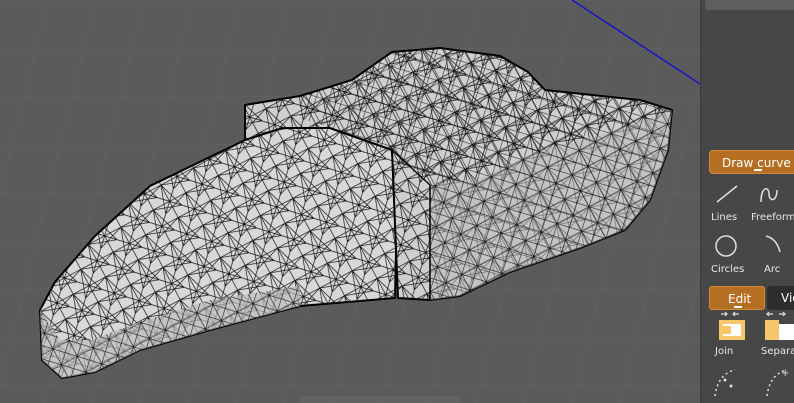 This screenshot has width=794, height=403. What do you see at coordinates (732, 325) in the screenshot?
I see `join-icon` at bounding box center [732, 325].